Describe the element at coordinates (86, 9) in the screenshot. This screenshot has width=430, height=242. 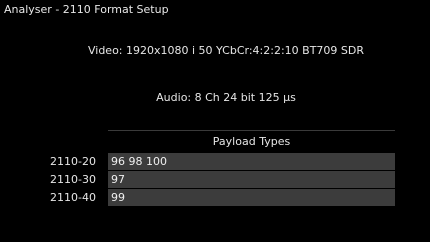
I see `window-title: Analyser - 2110 Format Setup` at that location.